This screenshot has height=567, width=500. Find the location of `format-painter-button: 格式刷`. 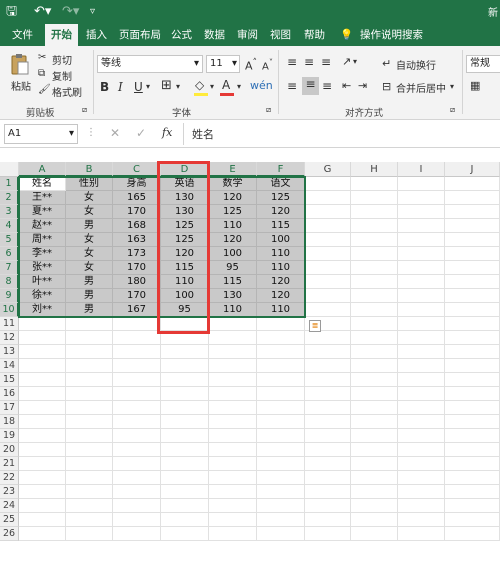

format-painter-button: 格式刷 is located at coordinates (67, 91).